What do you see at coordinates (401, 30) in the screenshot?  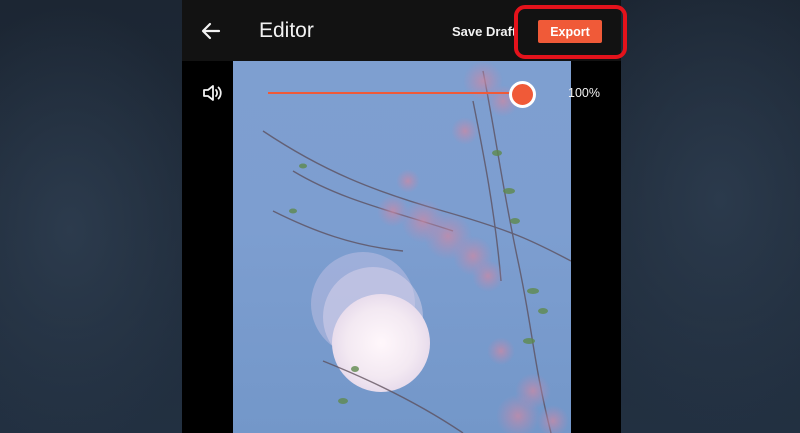 I see `top-bar: Editor Save Draft Export` at bounding box center [401, 30].